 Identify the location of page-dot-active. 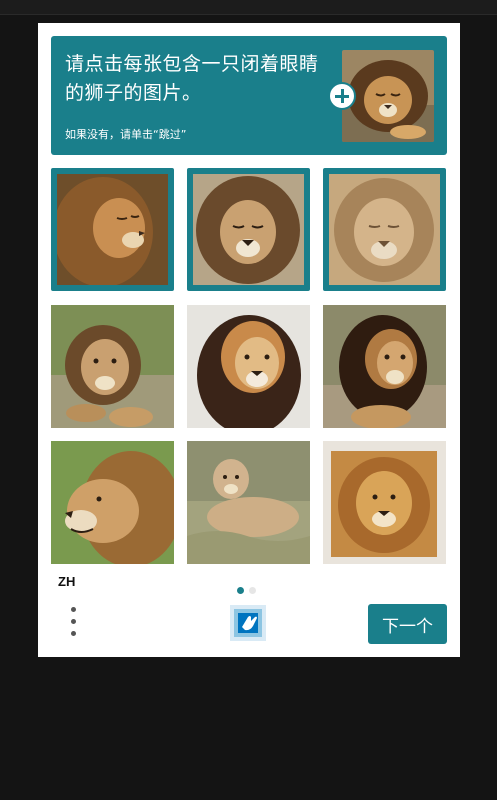
(240, 590).